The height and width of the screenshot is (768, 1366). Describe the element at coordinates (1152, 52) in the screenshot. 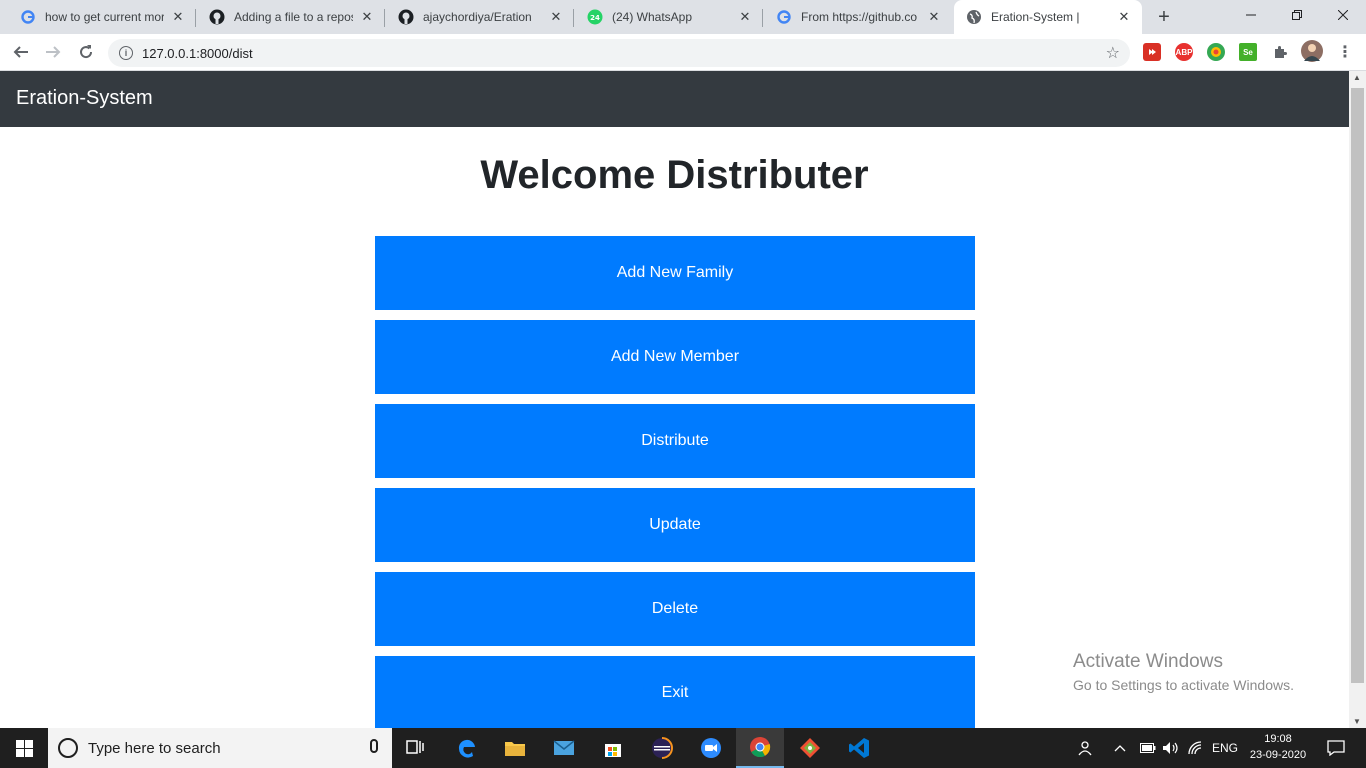

I see `ext-red-icon` at that location.